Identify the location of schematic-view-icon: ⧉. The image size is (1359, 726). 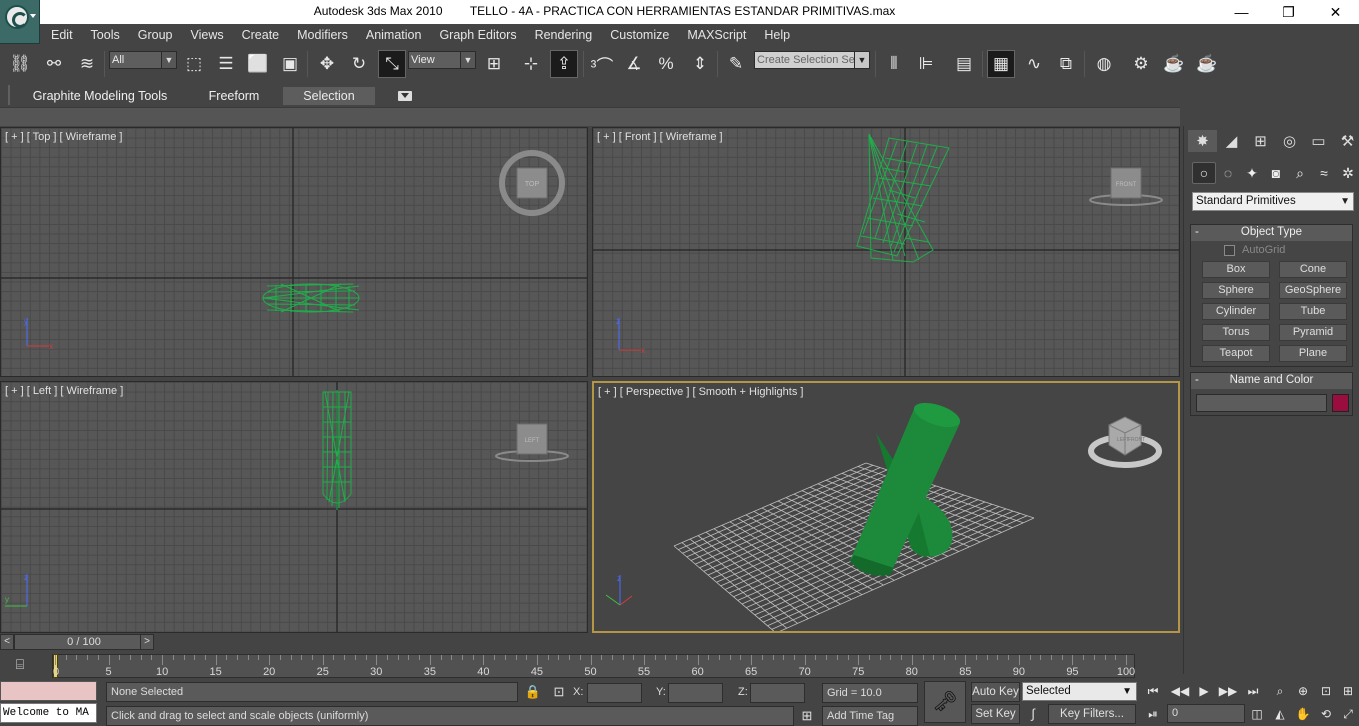
(1066, 64).